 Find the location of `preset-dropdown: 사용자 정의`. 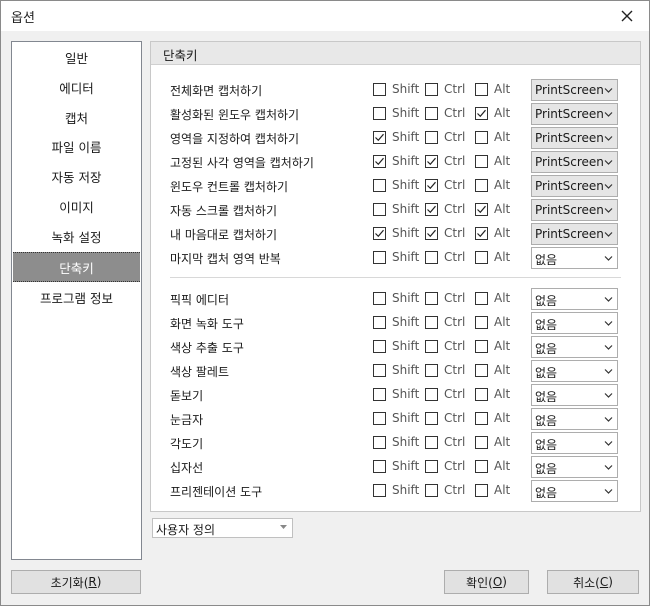

preset-dropdown: 사용자 정의 is located at coordinates (222, 528).